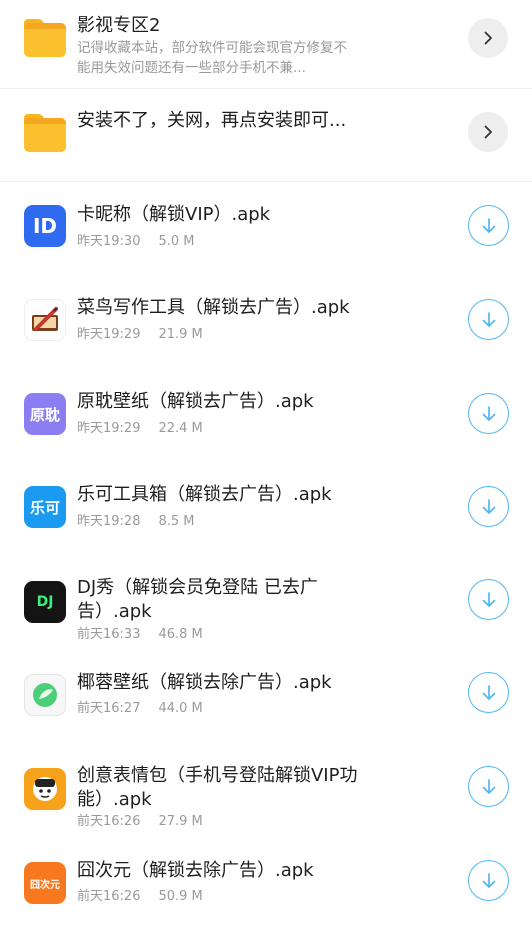 Image resolution: width=532 pixels, height=947 pixels. Describe the element at coordinates (204, 682) in the screenshot. I see `file-name: 椰蓉壁纸（解锁去除广告）.apk` at that location.